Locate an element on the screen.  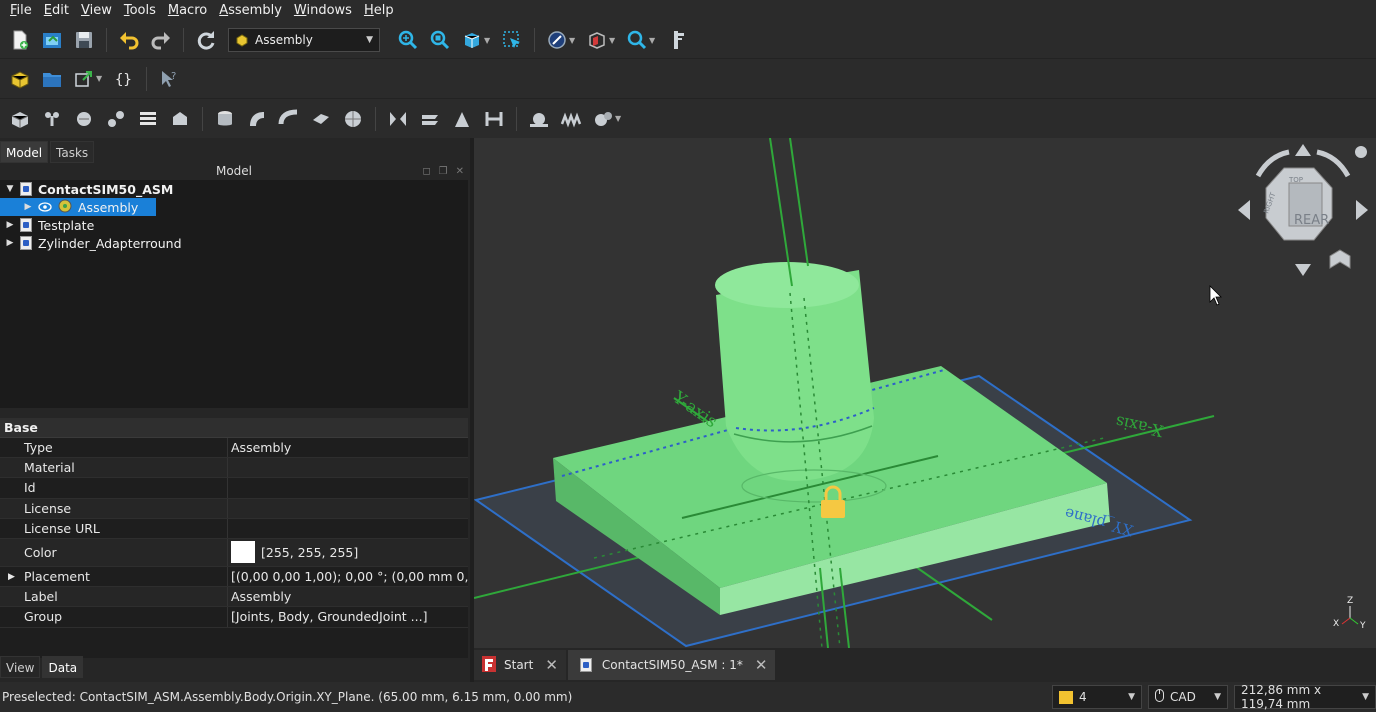
property-row-type: Type Assembly is located at coordinates (234, 448).